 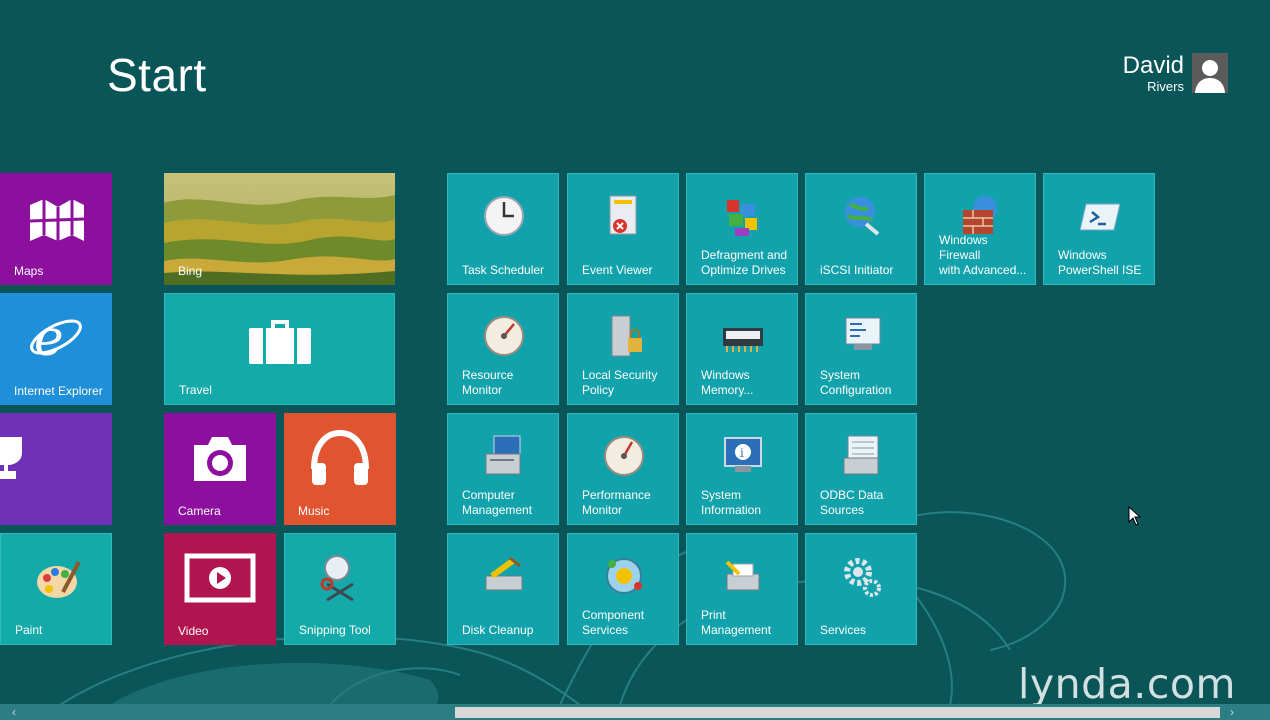 What do you see at coordinates (193, 631) in the screenshot?
I see `tile-label: Video` at bounding box center [193, 631].